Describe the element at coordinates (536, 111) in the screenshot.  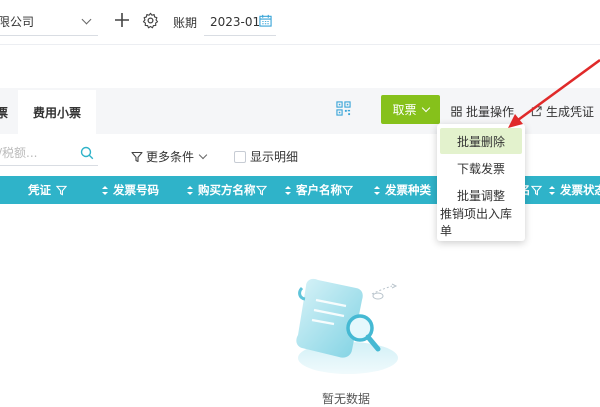
I see `export-icon` at that location.